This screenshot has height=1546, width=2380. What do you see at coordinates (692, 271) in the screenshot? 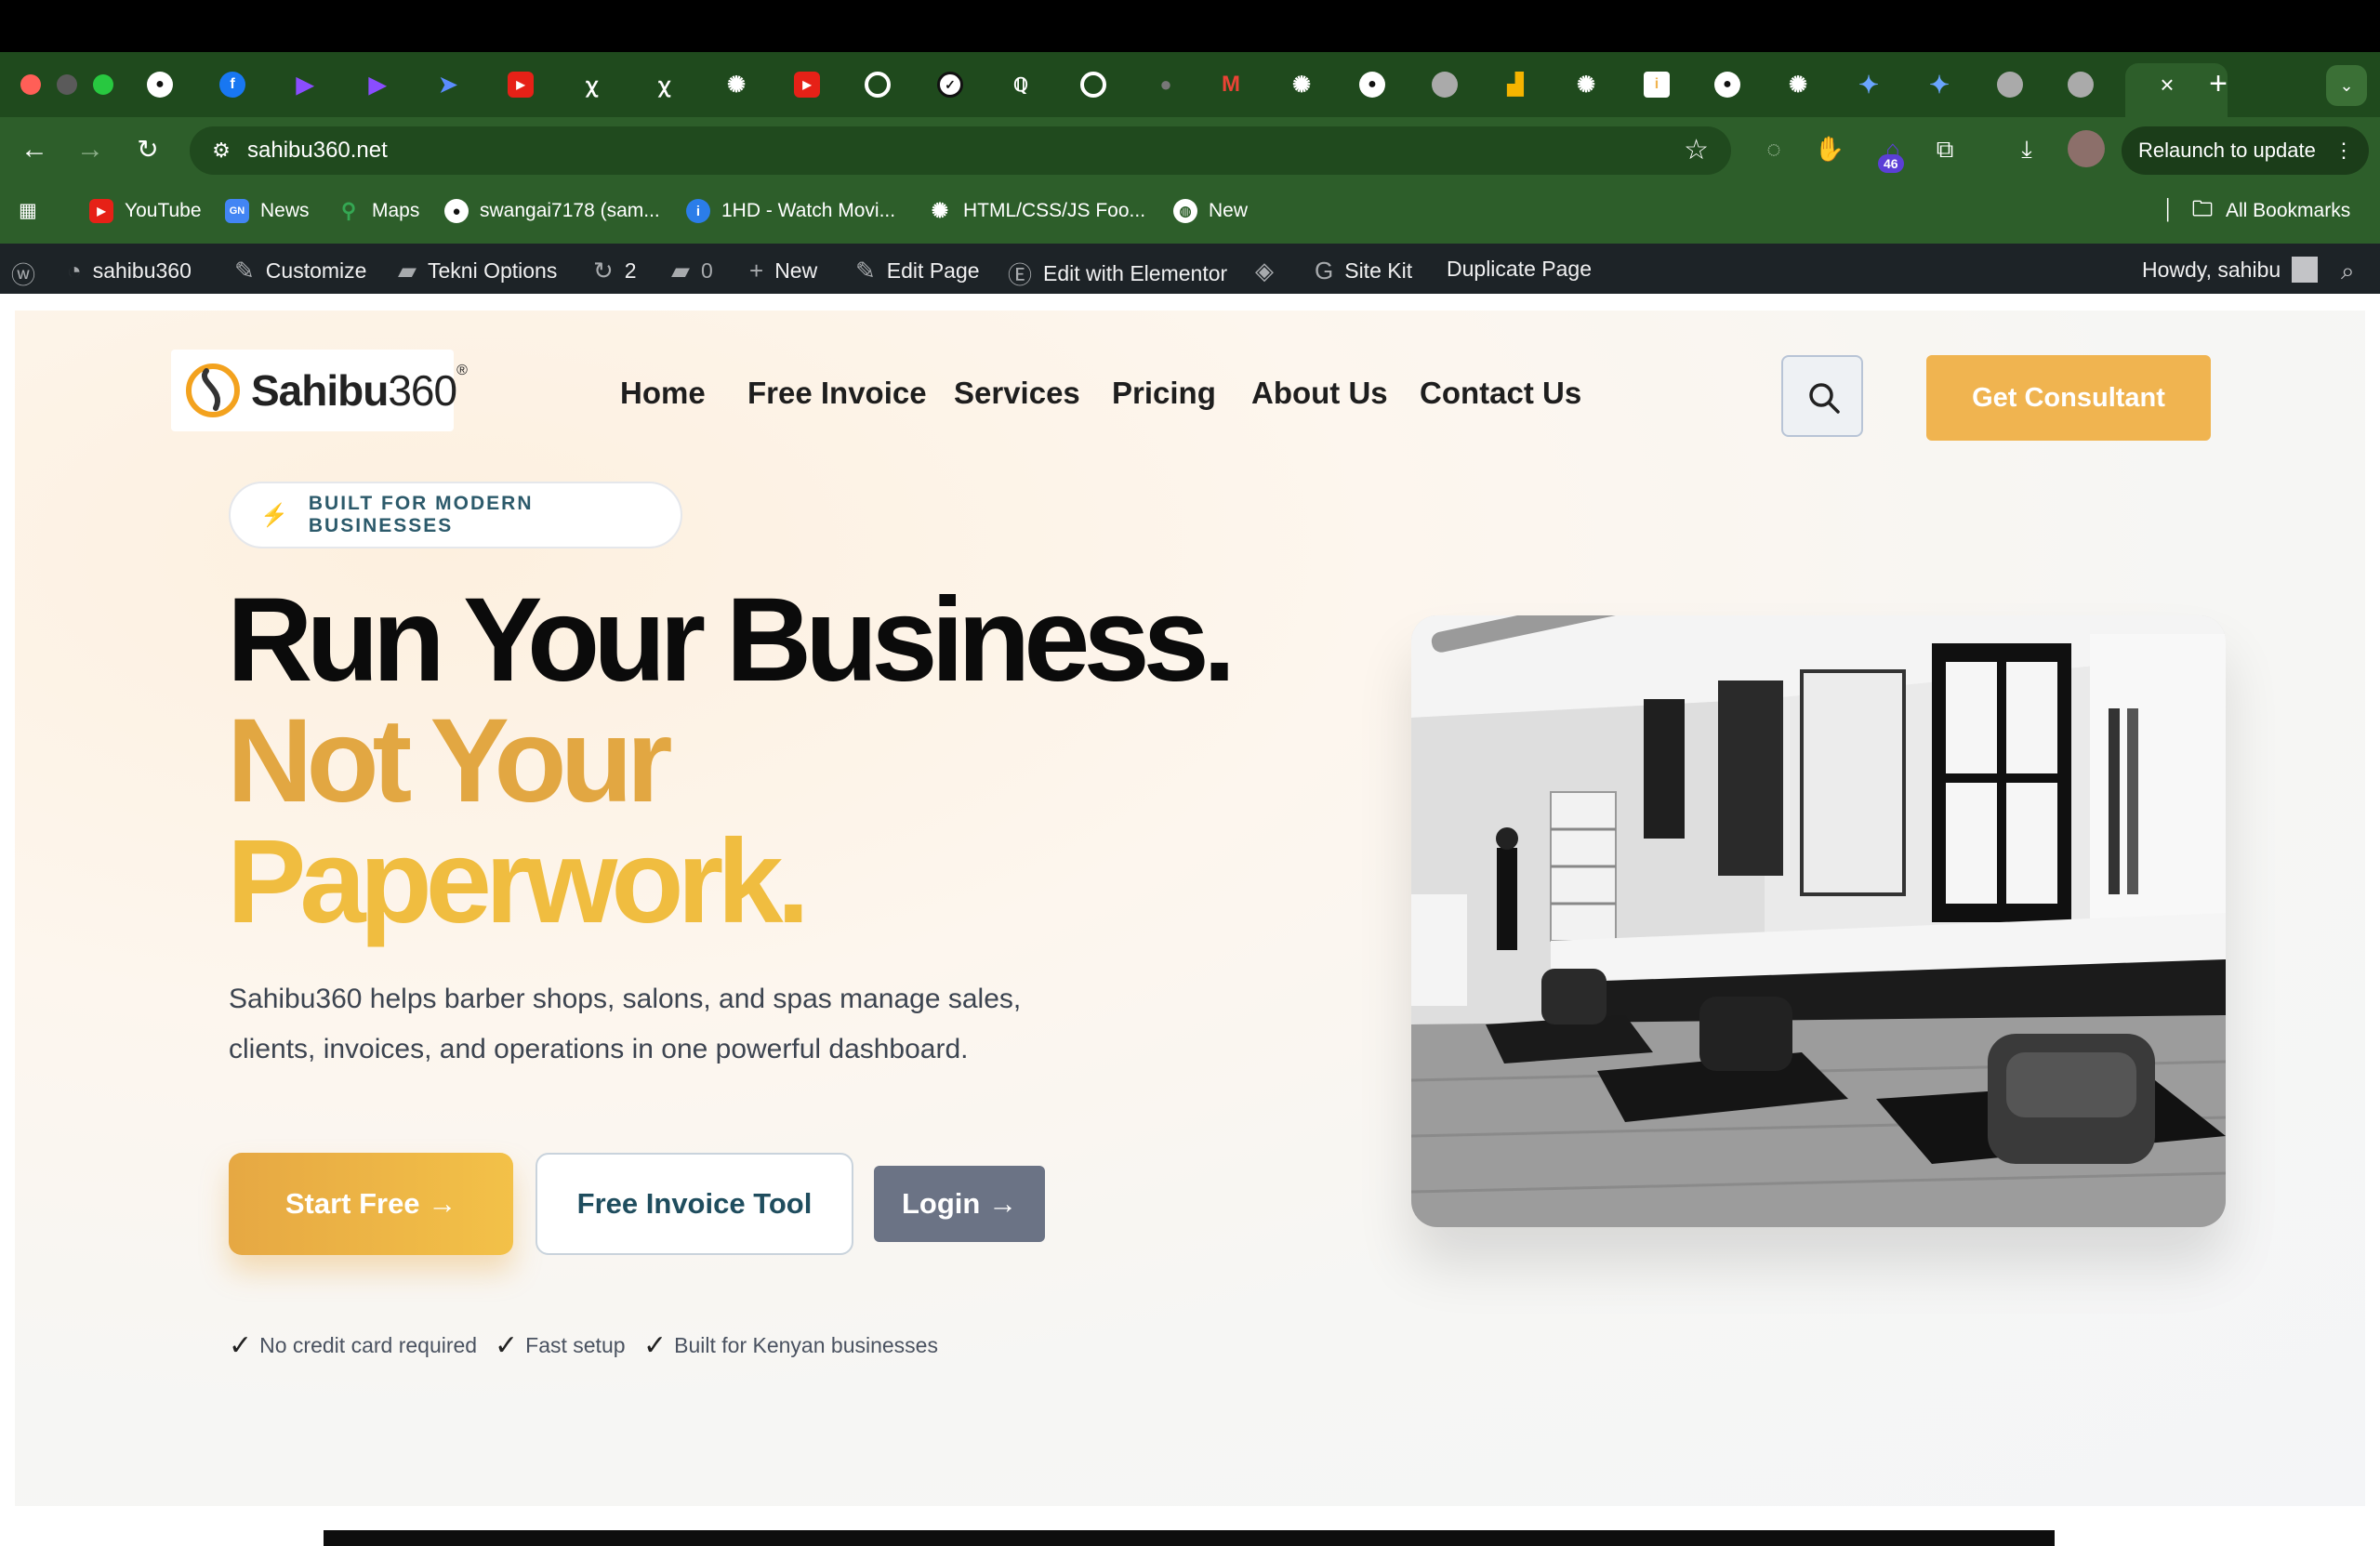
I see `wp-comments: ▰ 0` at bounding box center [692, 271].